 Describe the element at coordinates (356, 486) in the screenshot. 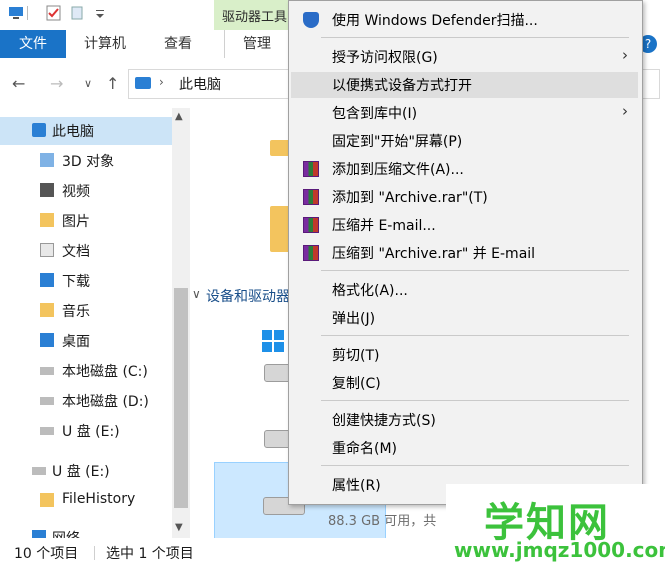

I see `menu-item-label: 属性(R)` at that location.